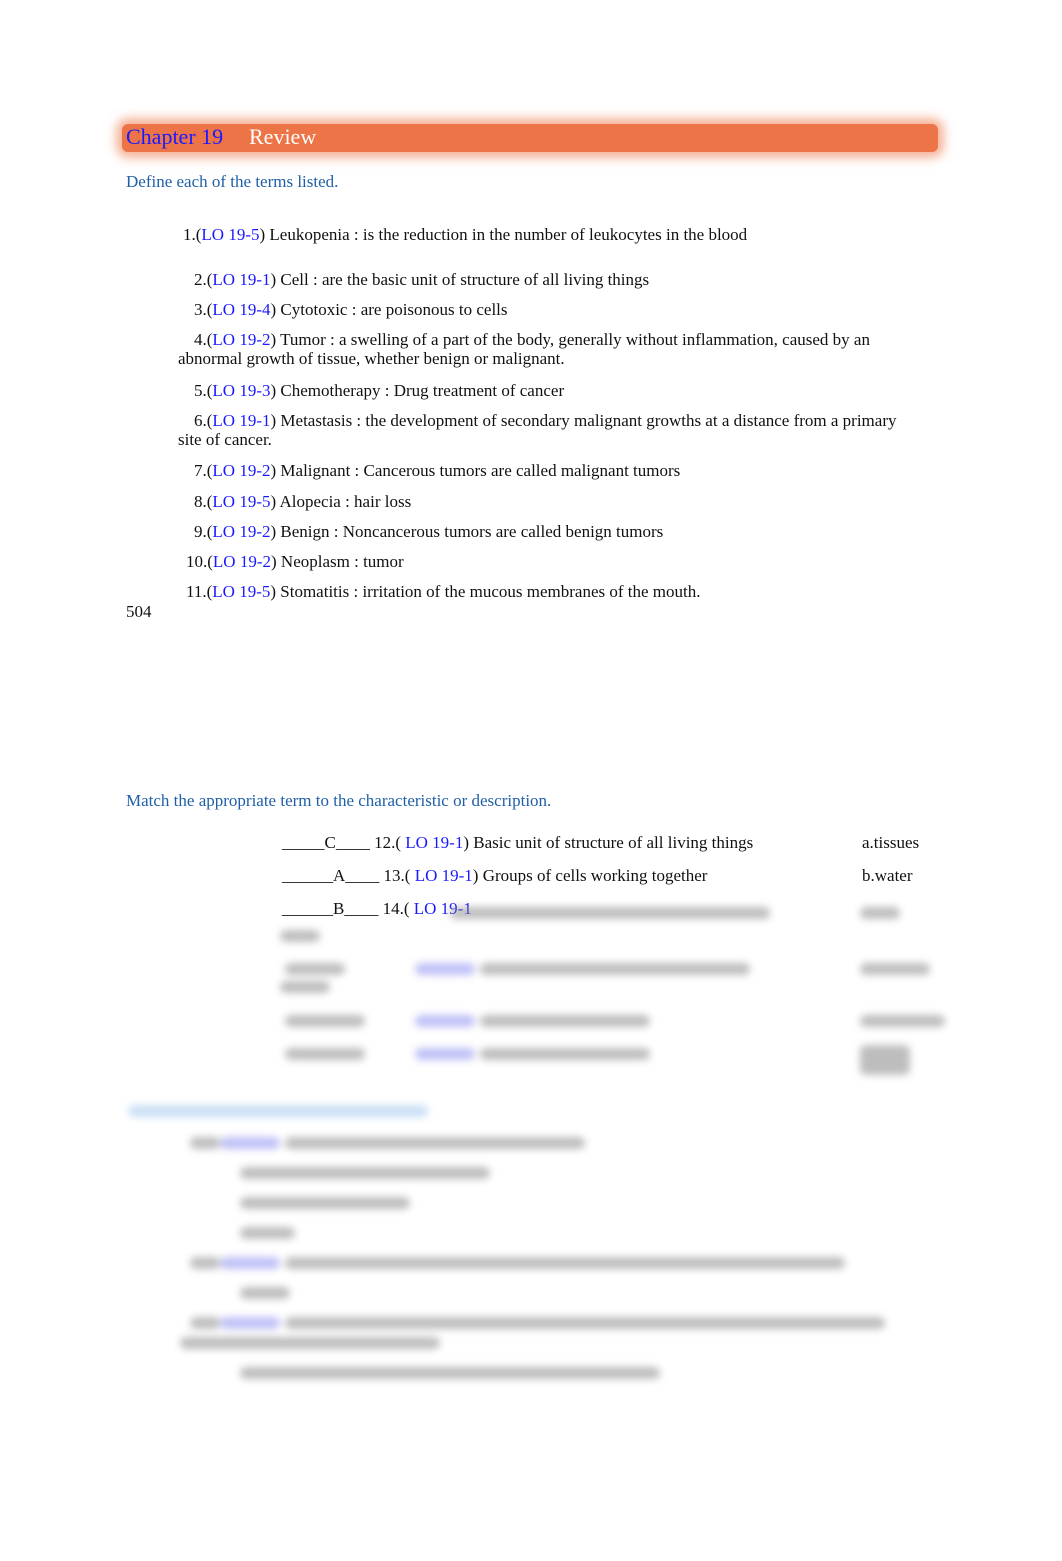  I want to click on chapter-title: Review, so click(283, 136).